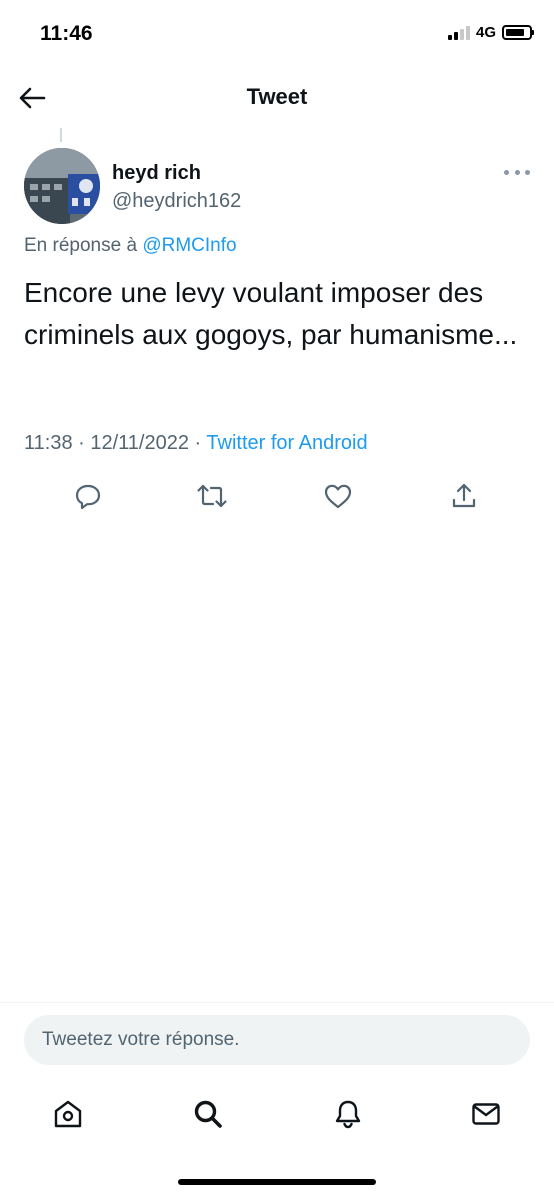 This screenshot has width=554, height=1200. I want to click on tweet-author: heyd rich @heydrich162, so click(277, 187).